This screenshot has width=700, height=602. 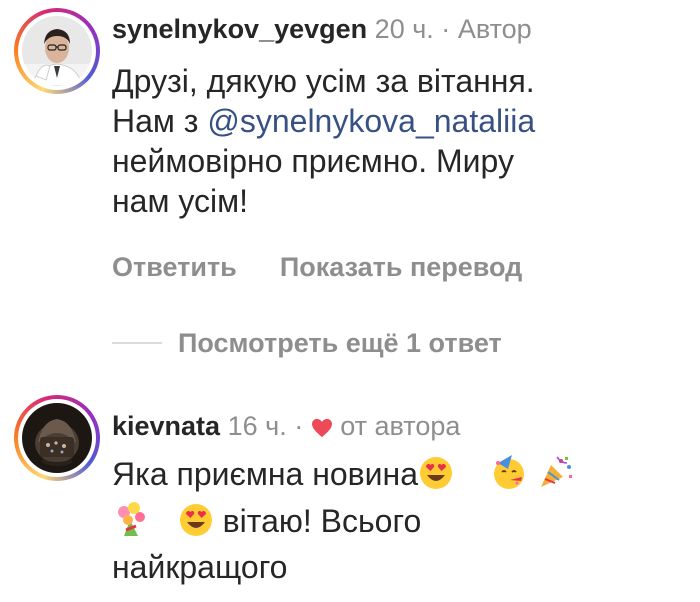 I want to click on heart-icon, so click(x=322, y=429).